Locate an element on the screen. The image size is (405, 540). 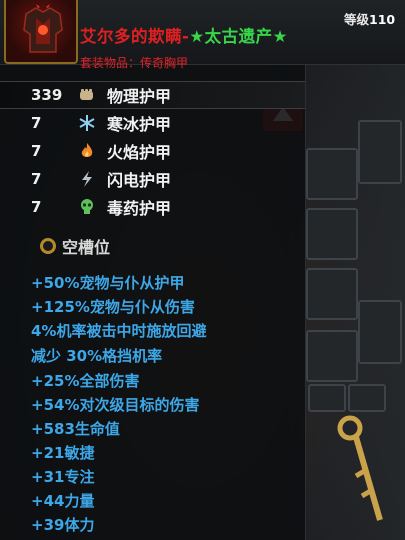
item-legacy-suffix: 太古遗产 is located at coordinates (238, 36).